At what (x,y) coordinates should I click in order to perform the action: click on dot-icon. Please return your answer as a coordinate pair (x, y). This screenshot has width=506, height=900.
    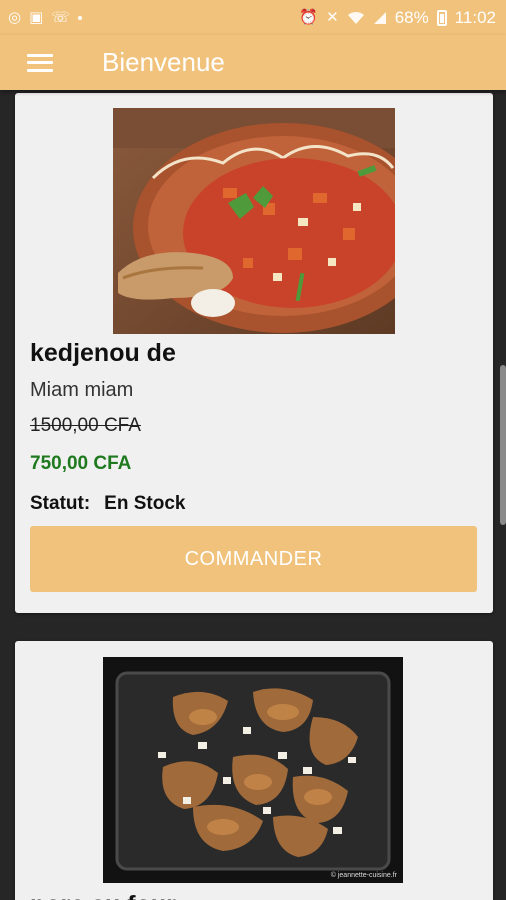
    Looking at the image, I should click on (80, 17).